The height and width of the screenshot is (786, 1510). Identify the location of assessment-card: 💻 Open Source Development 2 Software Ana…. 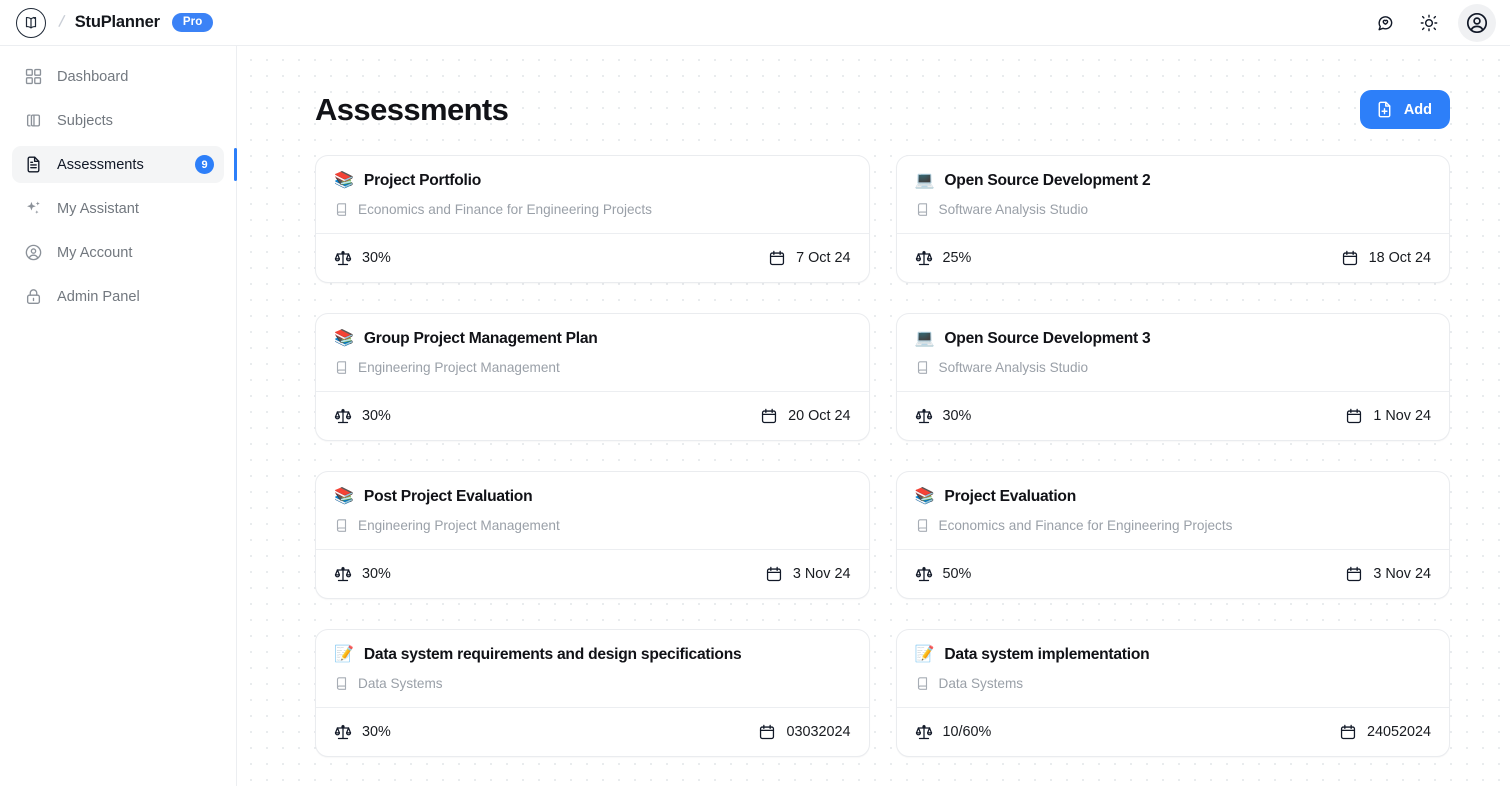
(1172, 219).